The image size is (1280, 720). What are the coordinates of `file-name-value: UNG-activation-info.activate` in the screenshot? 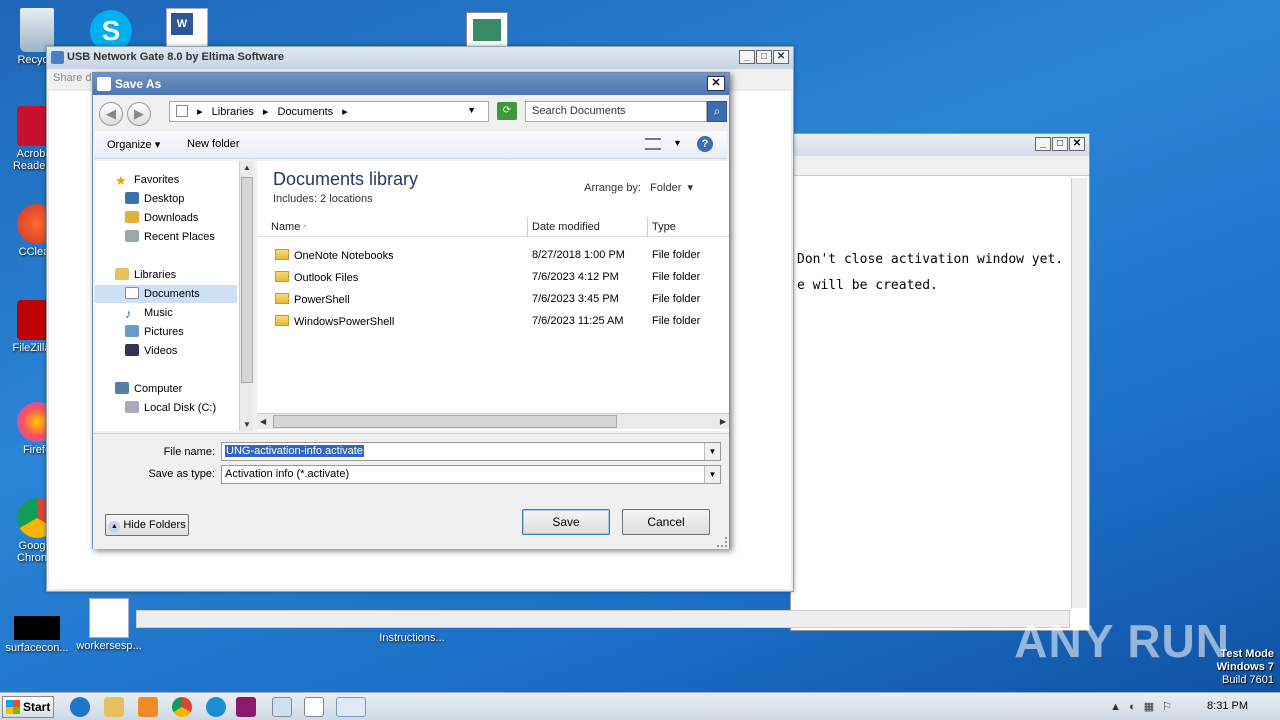 It's located at (294, 451).